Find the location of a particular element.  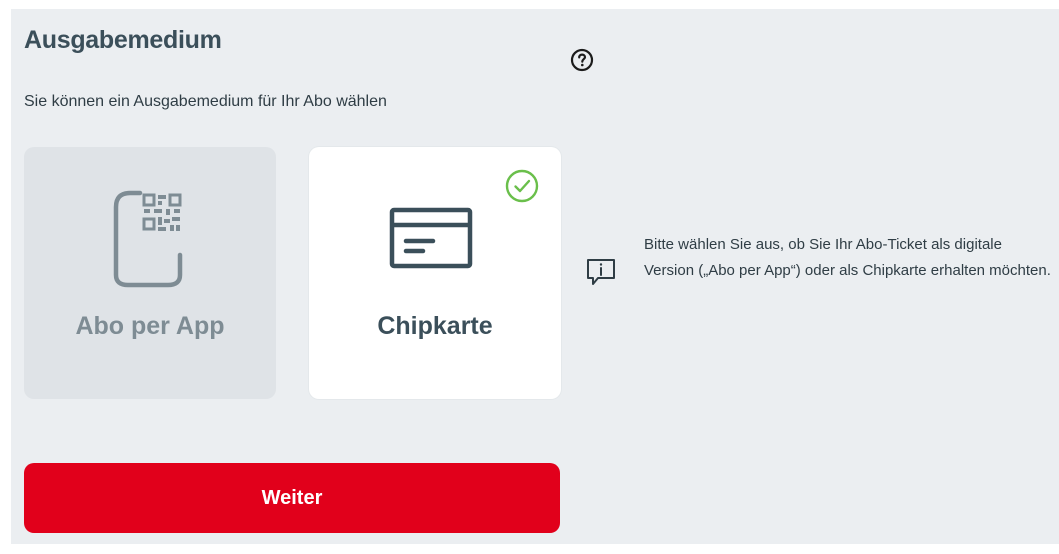

credit-card-icon is located at coordinates (431, 238).